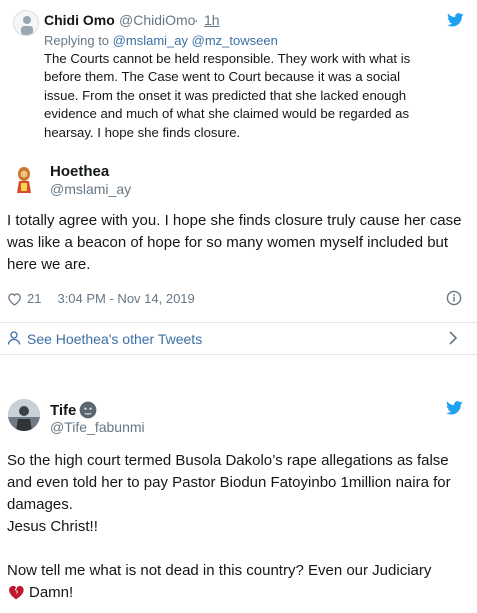 The image size is (477, 613). What do you see at coordinates (77, 40) in the screenshot?
I see `replying-to-label: Replying to` at bounding box center [77, 40].